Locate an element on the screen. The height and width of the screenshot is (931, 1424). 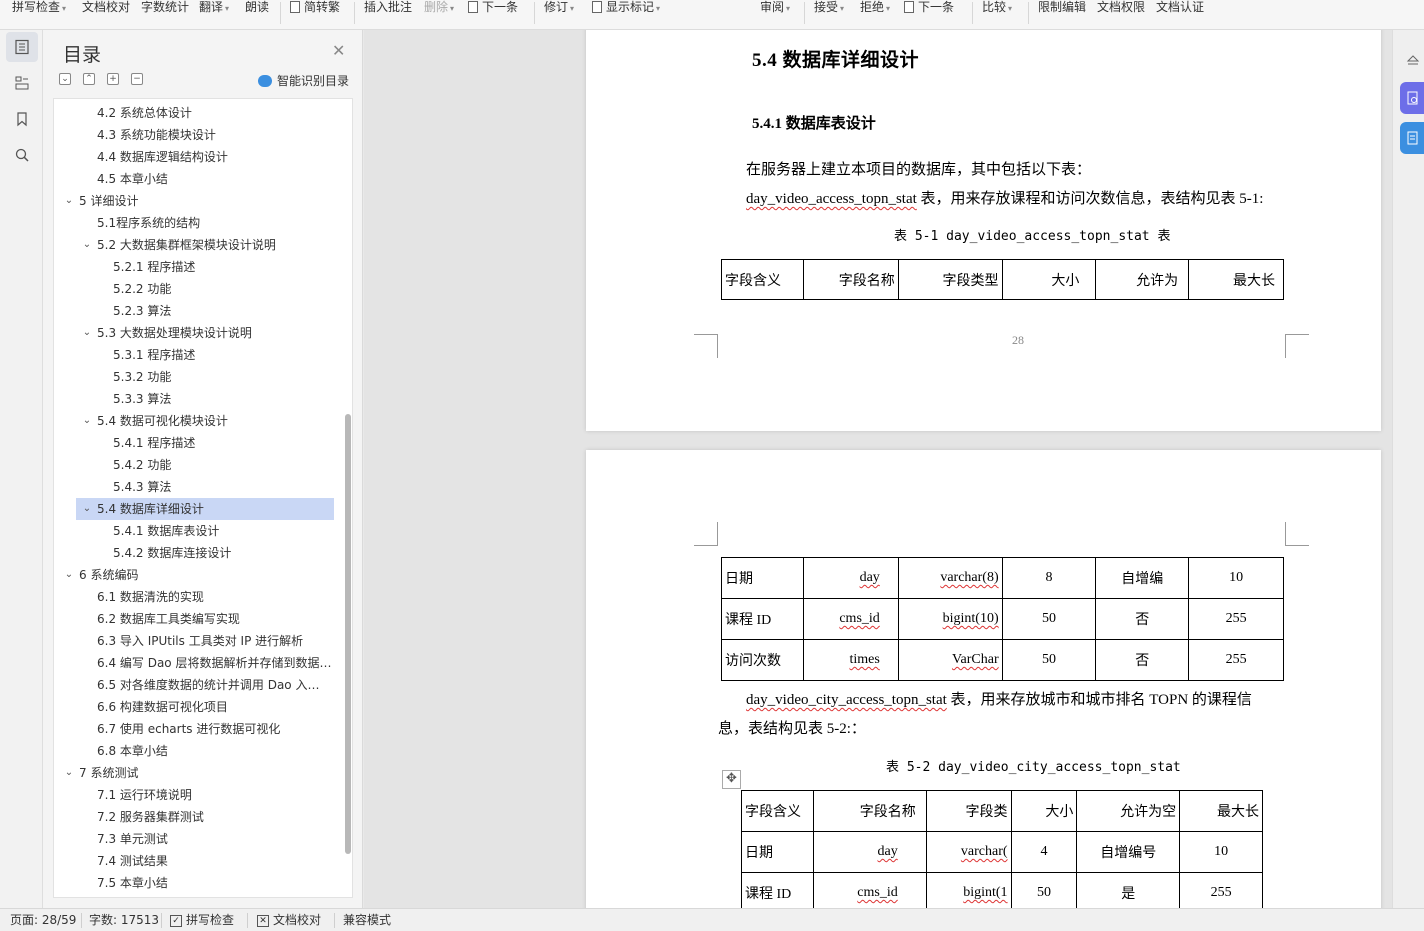
doc-certify-button: 文档认证 is located at coordinates (1180, 7).